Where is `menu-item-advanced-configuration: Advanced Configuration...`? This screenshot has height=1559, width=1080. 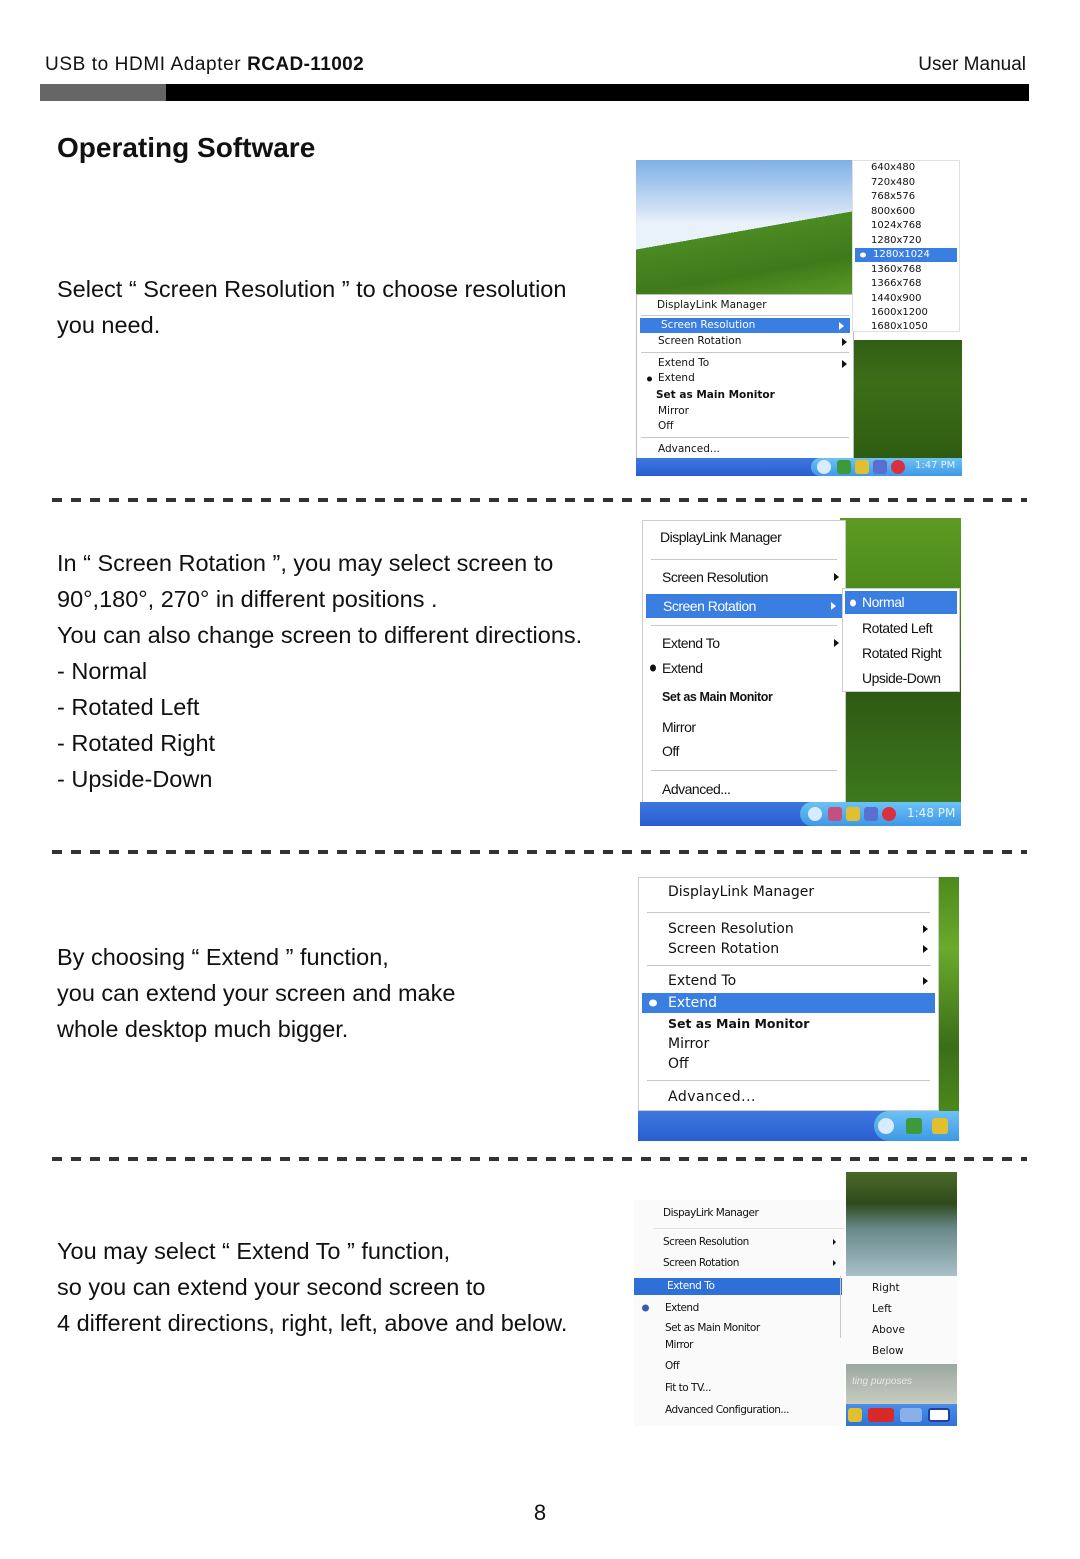 menu-item-advanced-configuration: Advanced Configuration... is located at coordinates (739, 1410).